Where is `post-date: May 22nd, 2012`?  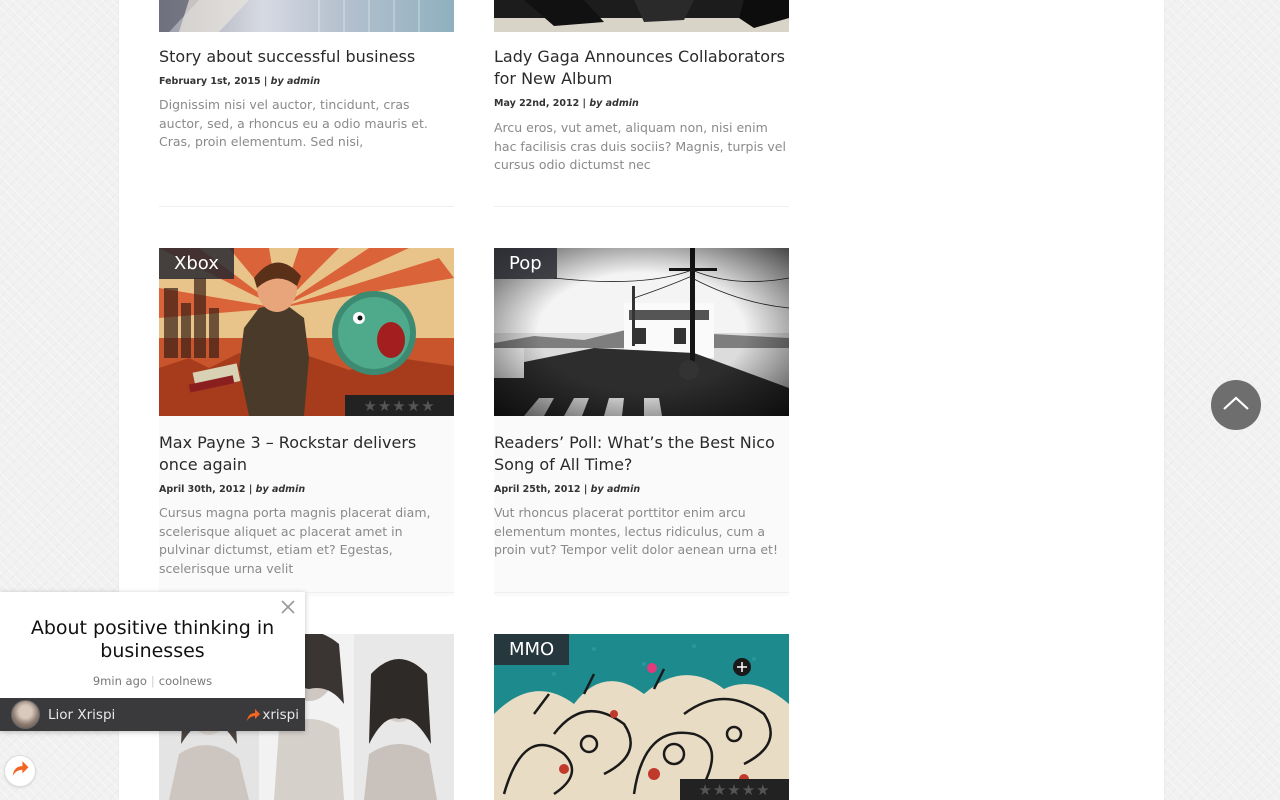
post-date: May 22nd, 2012 is located at coordinates (537, 103).